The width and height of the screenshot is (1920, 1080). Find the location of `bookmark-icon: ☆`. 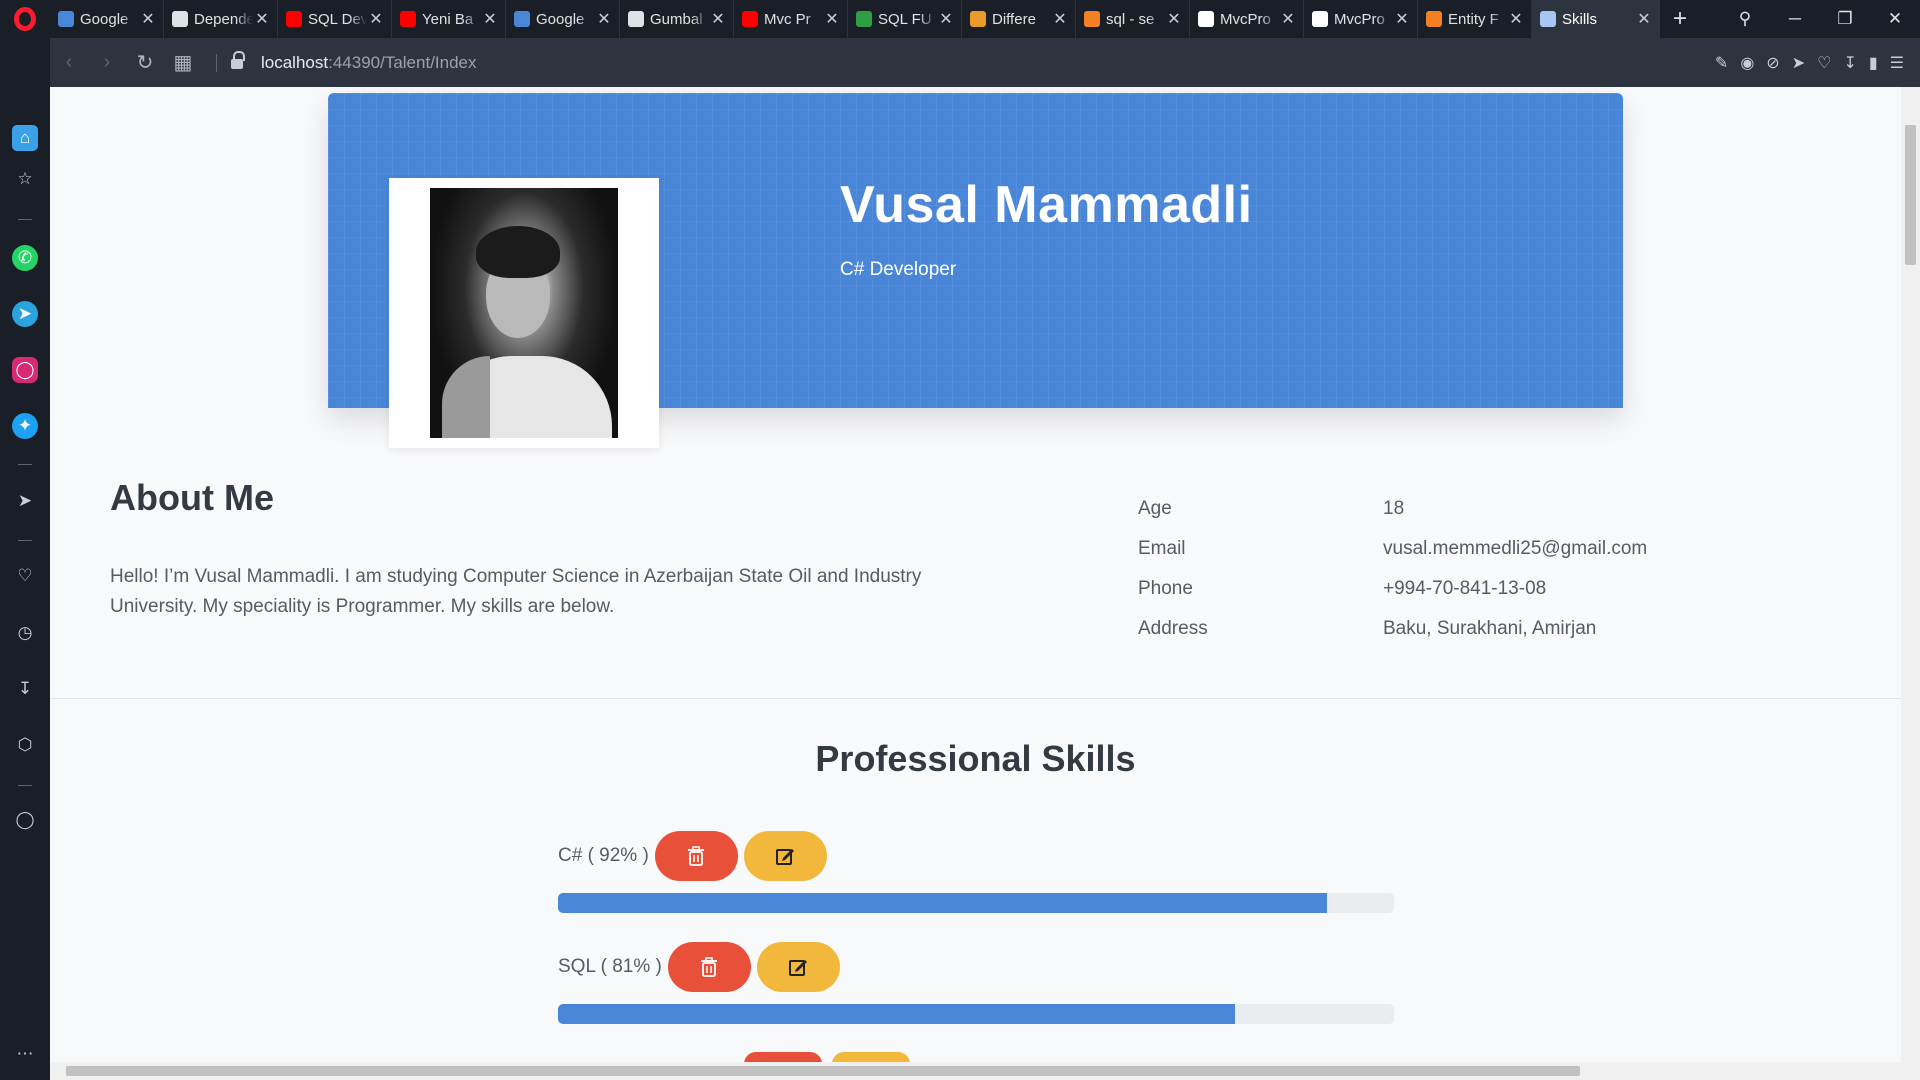

bookmark-icon: ☆ is located at coordinates (25, 179).